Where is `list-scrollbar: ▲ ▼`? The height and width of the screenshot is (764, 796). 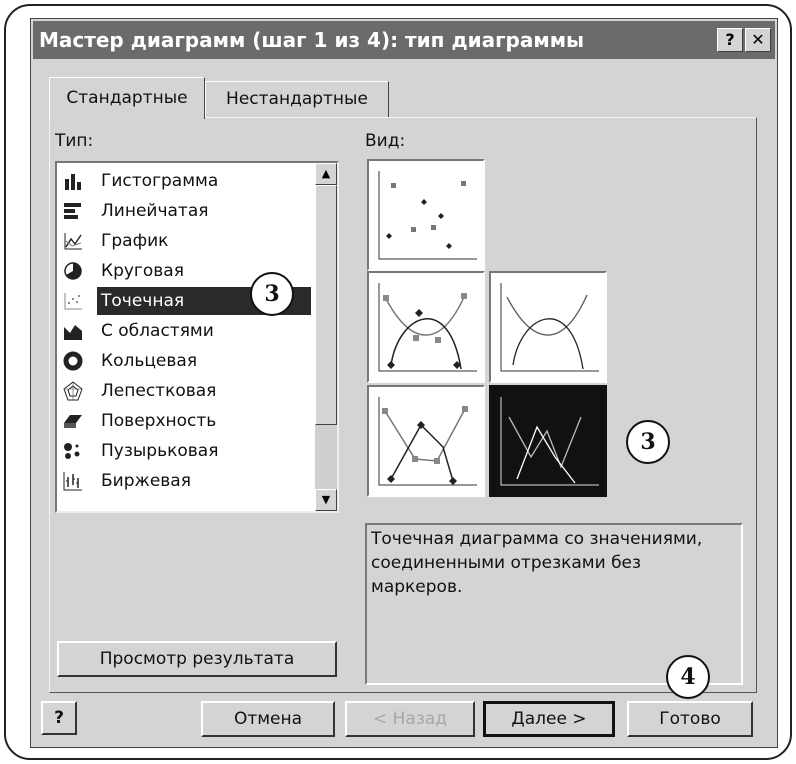
list-scrollbar: ▲ ▼ is located at coordinates (326, 337).